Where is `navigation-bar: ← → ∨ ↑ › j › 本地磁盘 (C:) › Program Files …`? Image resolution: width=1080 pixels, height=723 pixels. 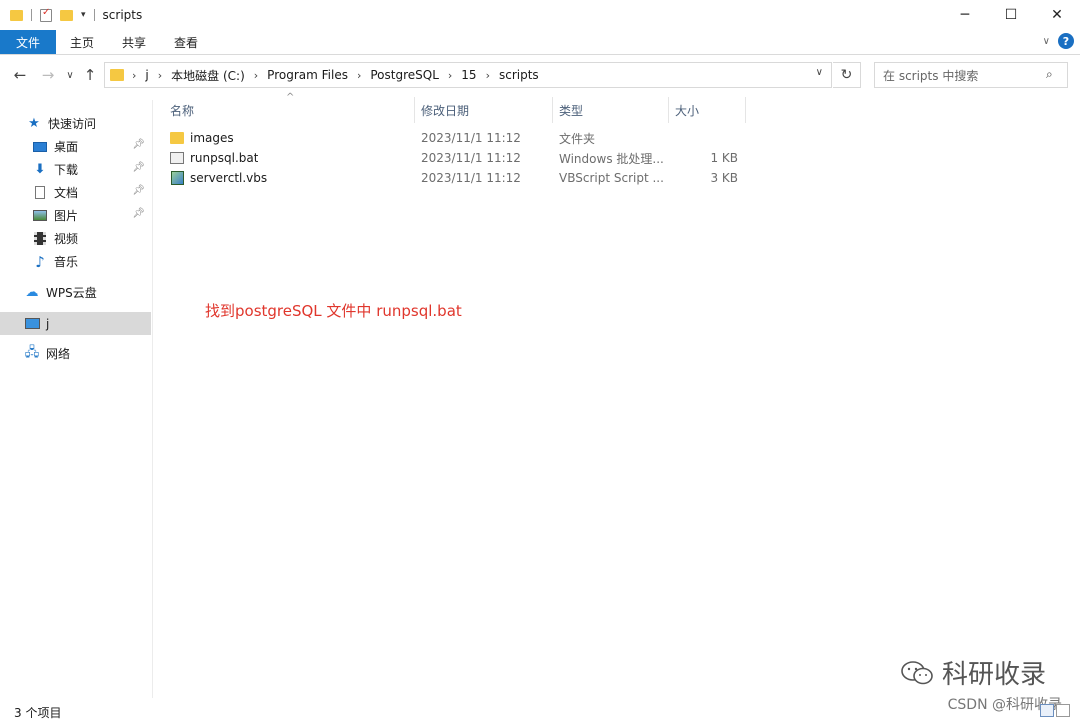
navigation-bar: ← → ∨ ↑ › j › 本地磁盘 (C:) › Program Files … is located at coordinates (540, 75).